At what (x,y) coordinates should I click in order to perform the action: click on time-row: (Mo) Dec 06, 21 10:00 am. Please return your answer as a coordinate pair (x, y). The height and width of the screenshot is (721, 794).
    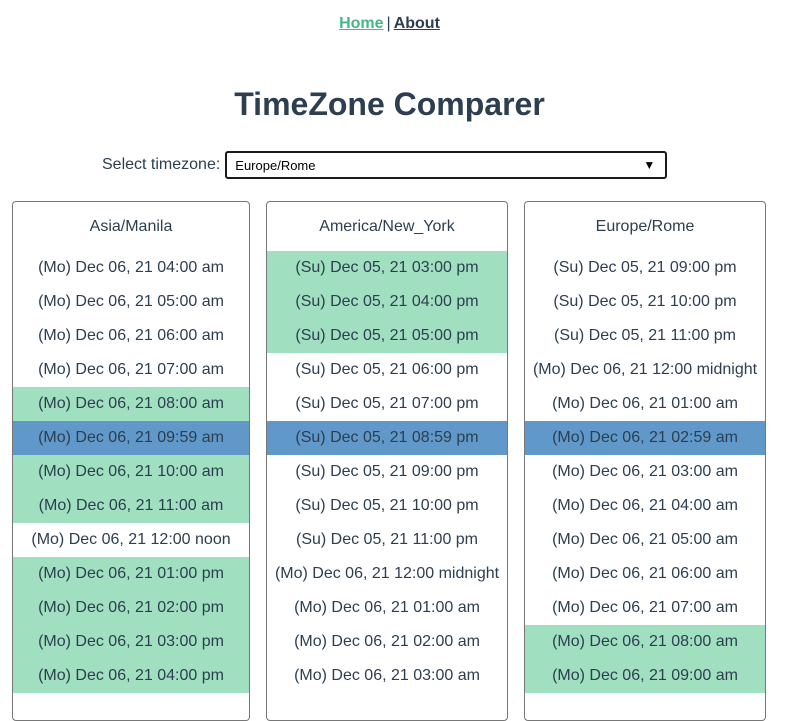
    Looking at the image, I should click on (131, 472).